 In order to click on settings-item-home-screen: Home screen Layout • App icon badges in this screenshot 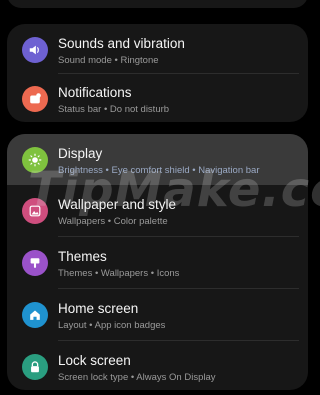, I will do `click(157, 314)`.